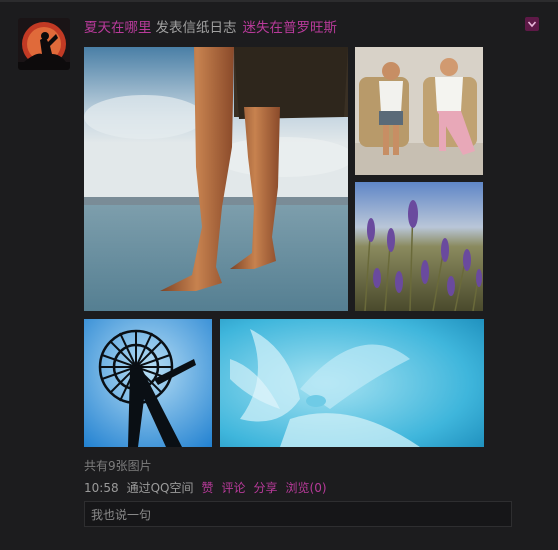 Image resolution: width=558 pixels, height=550 pixels. What do you see at coordinates (279, 1) in the screenshot?
I see `top-divider` at bounding box center [279, 1].